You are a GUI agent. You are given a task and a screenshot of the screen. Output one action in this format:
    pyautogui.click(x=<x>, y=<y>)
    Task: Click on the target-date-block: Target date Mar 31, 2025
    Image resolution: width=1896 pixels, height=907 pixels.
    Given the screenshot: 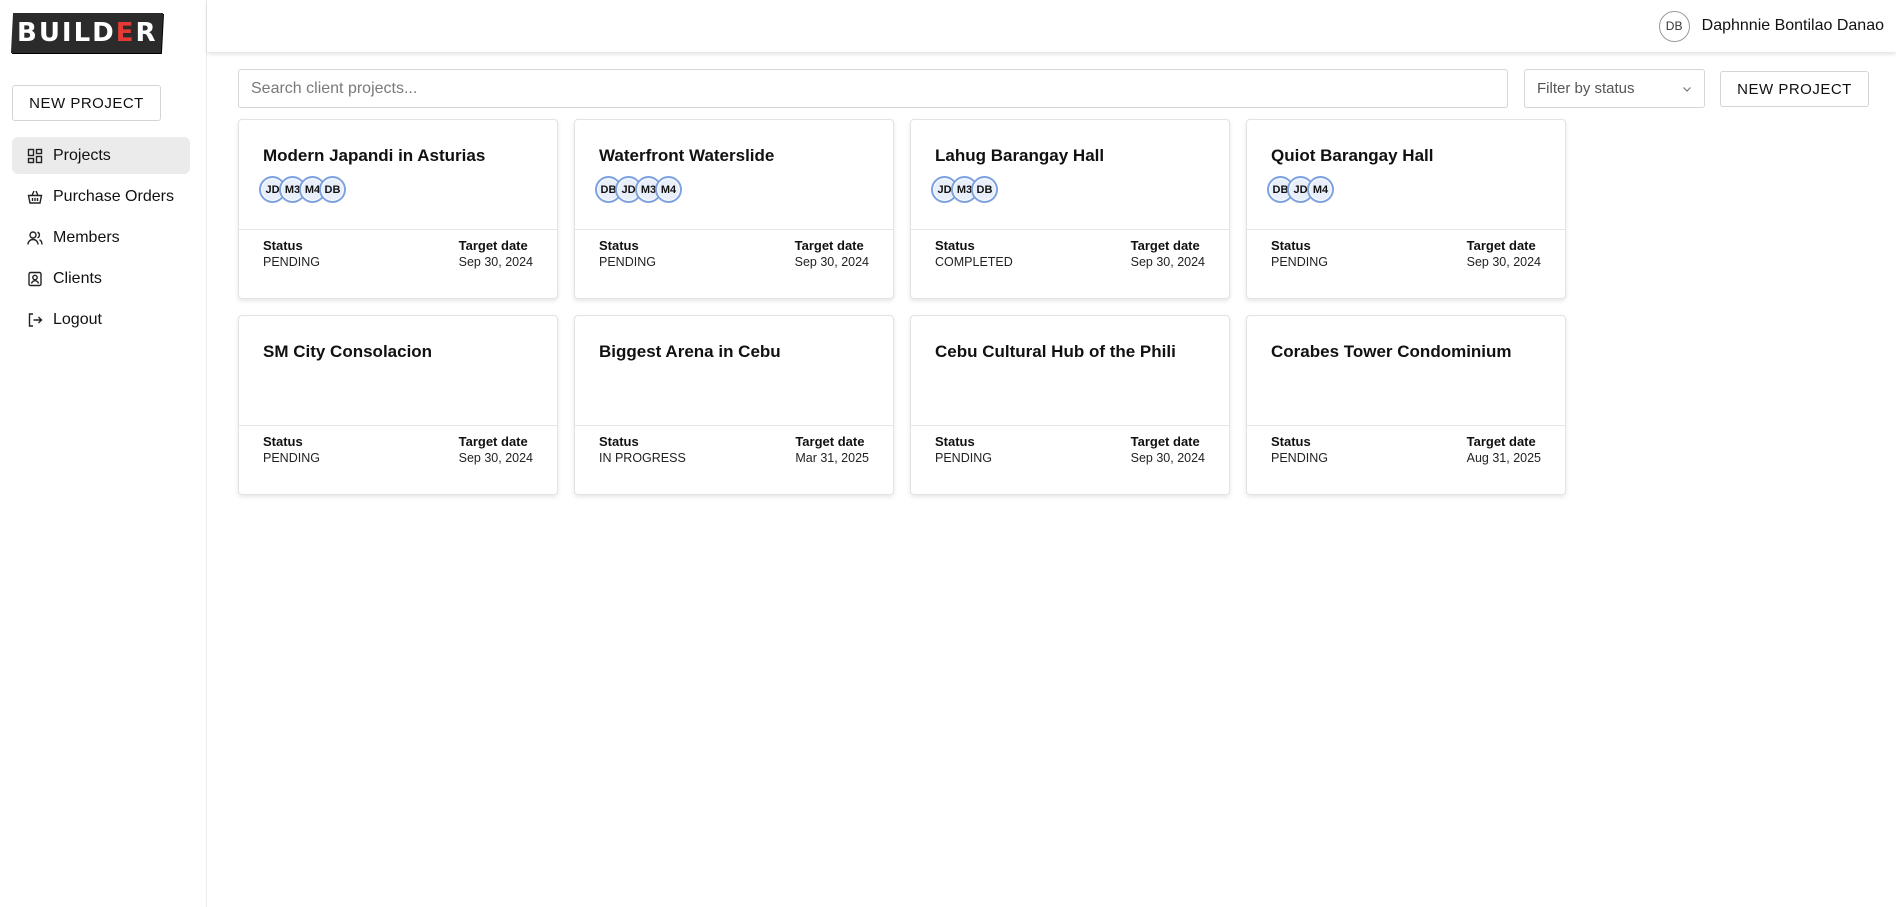 What is the action you would take?
    pyautogui.click(x=832, y=449)
    